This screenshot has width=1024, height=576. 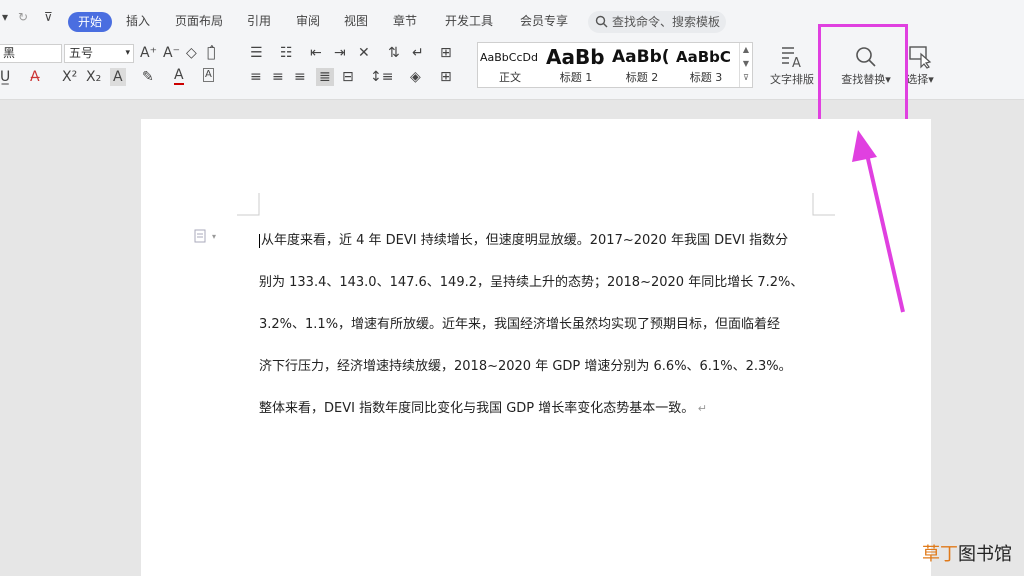 I want to click on watermark: 草丁图书馆, so click(x=967, y=553).